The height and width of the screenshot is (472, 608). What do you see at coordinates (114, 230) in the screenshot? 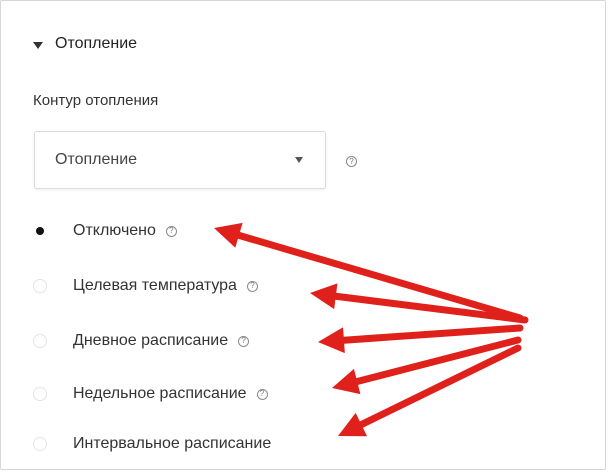
I see `radio-label: Отключено` at bounding box center [114, 230].